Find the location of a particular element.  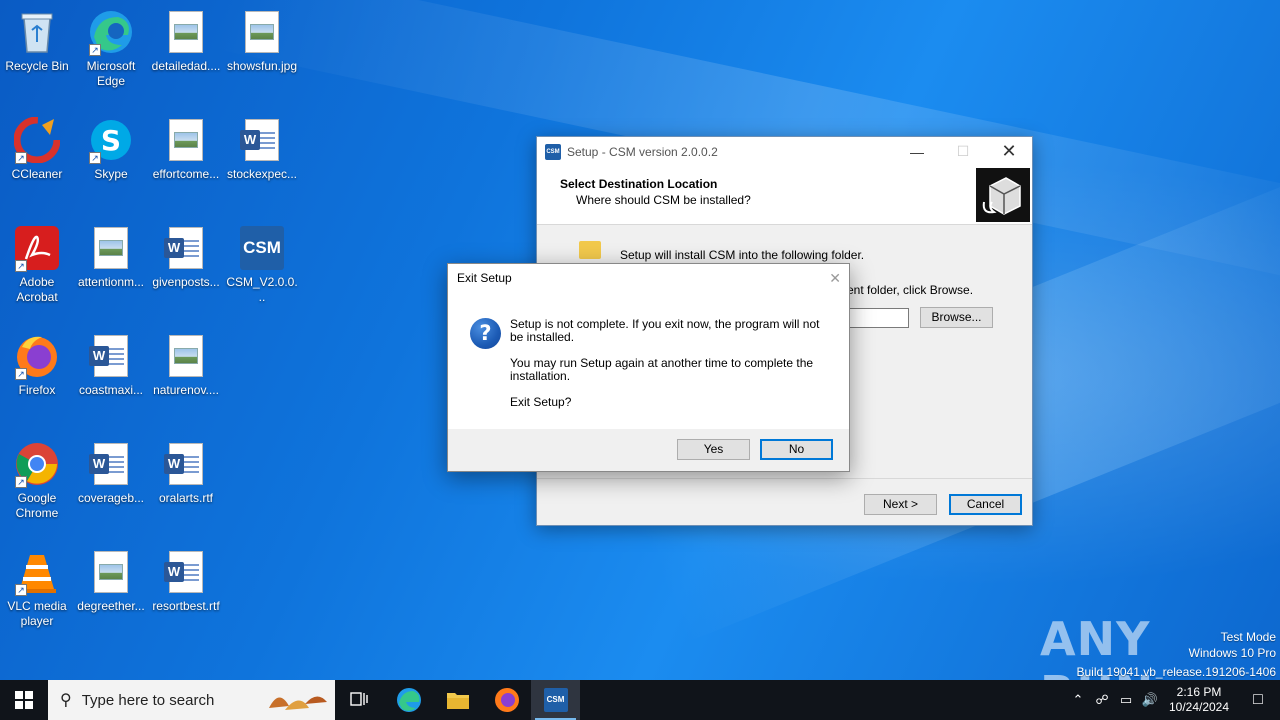

desktop-icon-label: Google Chrome is located at coordinates (37, 505).